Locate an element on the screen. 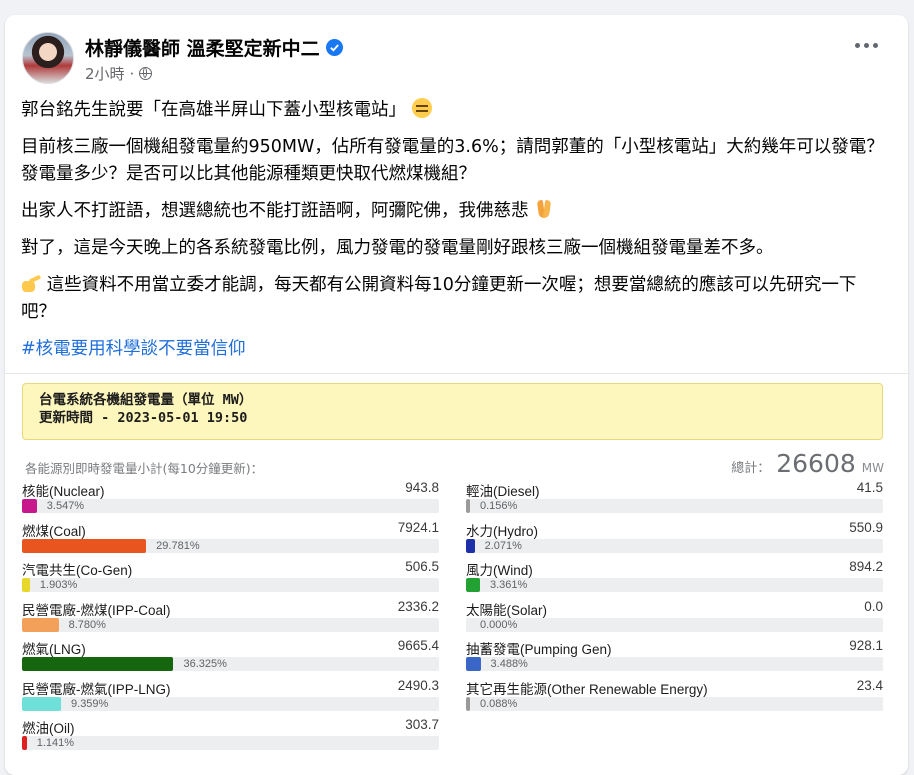 The image size is (914, 775). energy-label: 民營電廠-燃煤(IPP-Coal) is located at coordinates (96, 610).